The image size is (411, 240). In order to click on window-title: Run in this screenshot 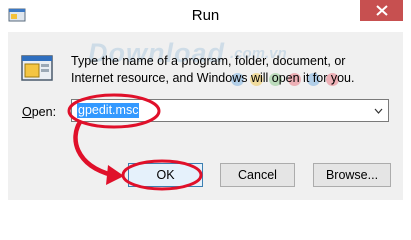, I will do `click(205, 15)`.